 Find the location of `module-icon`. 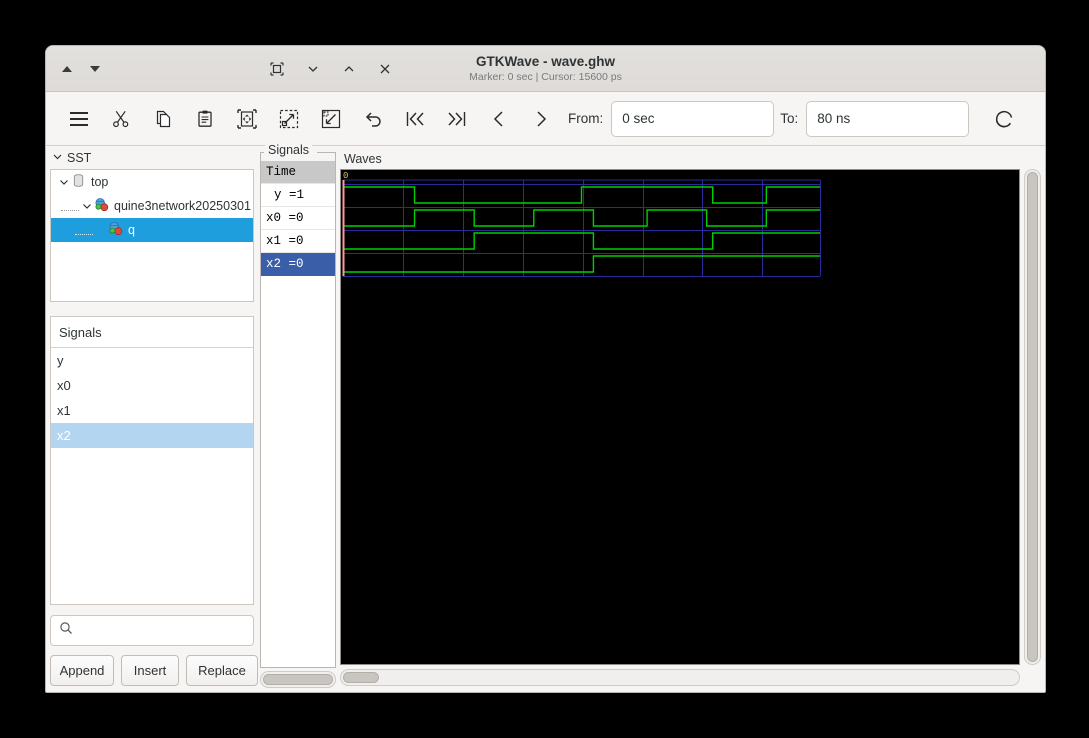

module-icon is located at coordinates (79, 182).